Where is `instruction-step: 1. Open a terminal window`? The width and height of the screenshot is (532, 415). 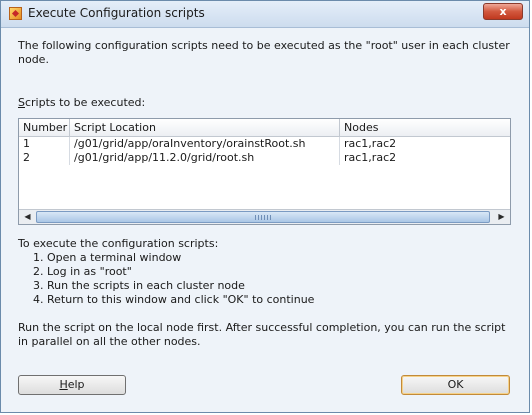
instruction-step: 1. Open a terminal window is located at coordinates (107, 257).